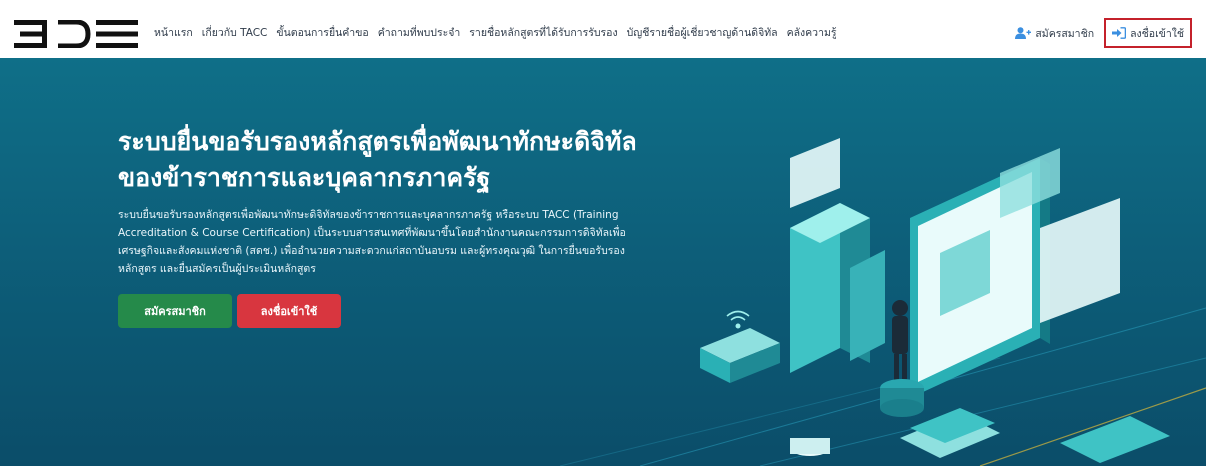  I want to click on menu-digital-experts: บัญชีรายชื่อผู้เชี่ยวชาญด้านดิจิทัล, so click(702, 33).